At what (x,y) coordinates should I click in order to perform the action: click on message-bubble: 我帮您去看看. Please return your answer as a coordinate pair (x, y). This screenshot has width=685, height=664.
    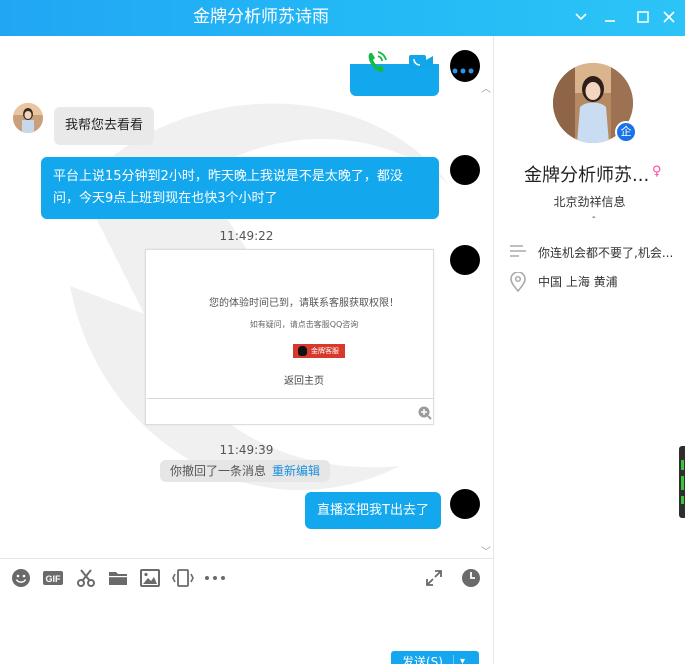
    Looking at the image, I should click on (104, 126).